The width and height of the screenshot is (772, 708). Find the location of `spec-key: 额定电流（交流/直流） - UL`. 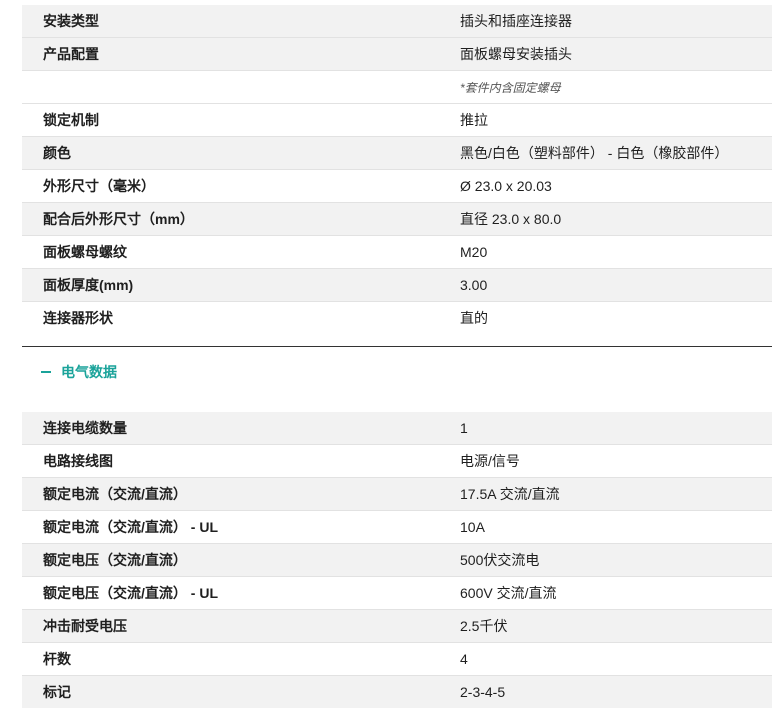

spec-key: 额定电流（交流/直流） - UL is located at coordinates (220, 527).